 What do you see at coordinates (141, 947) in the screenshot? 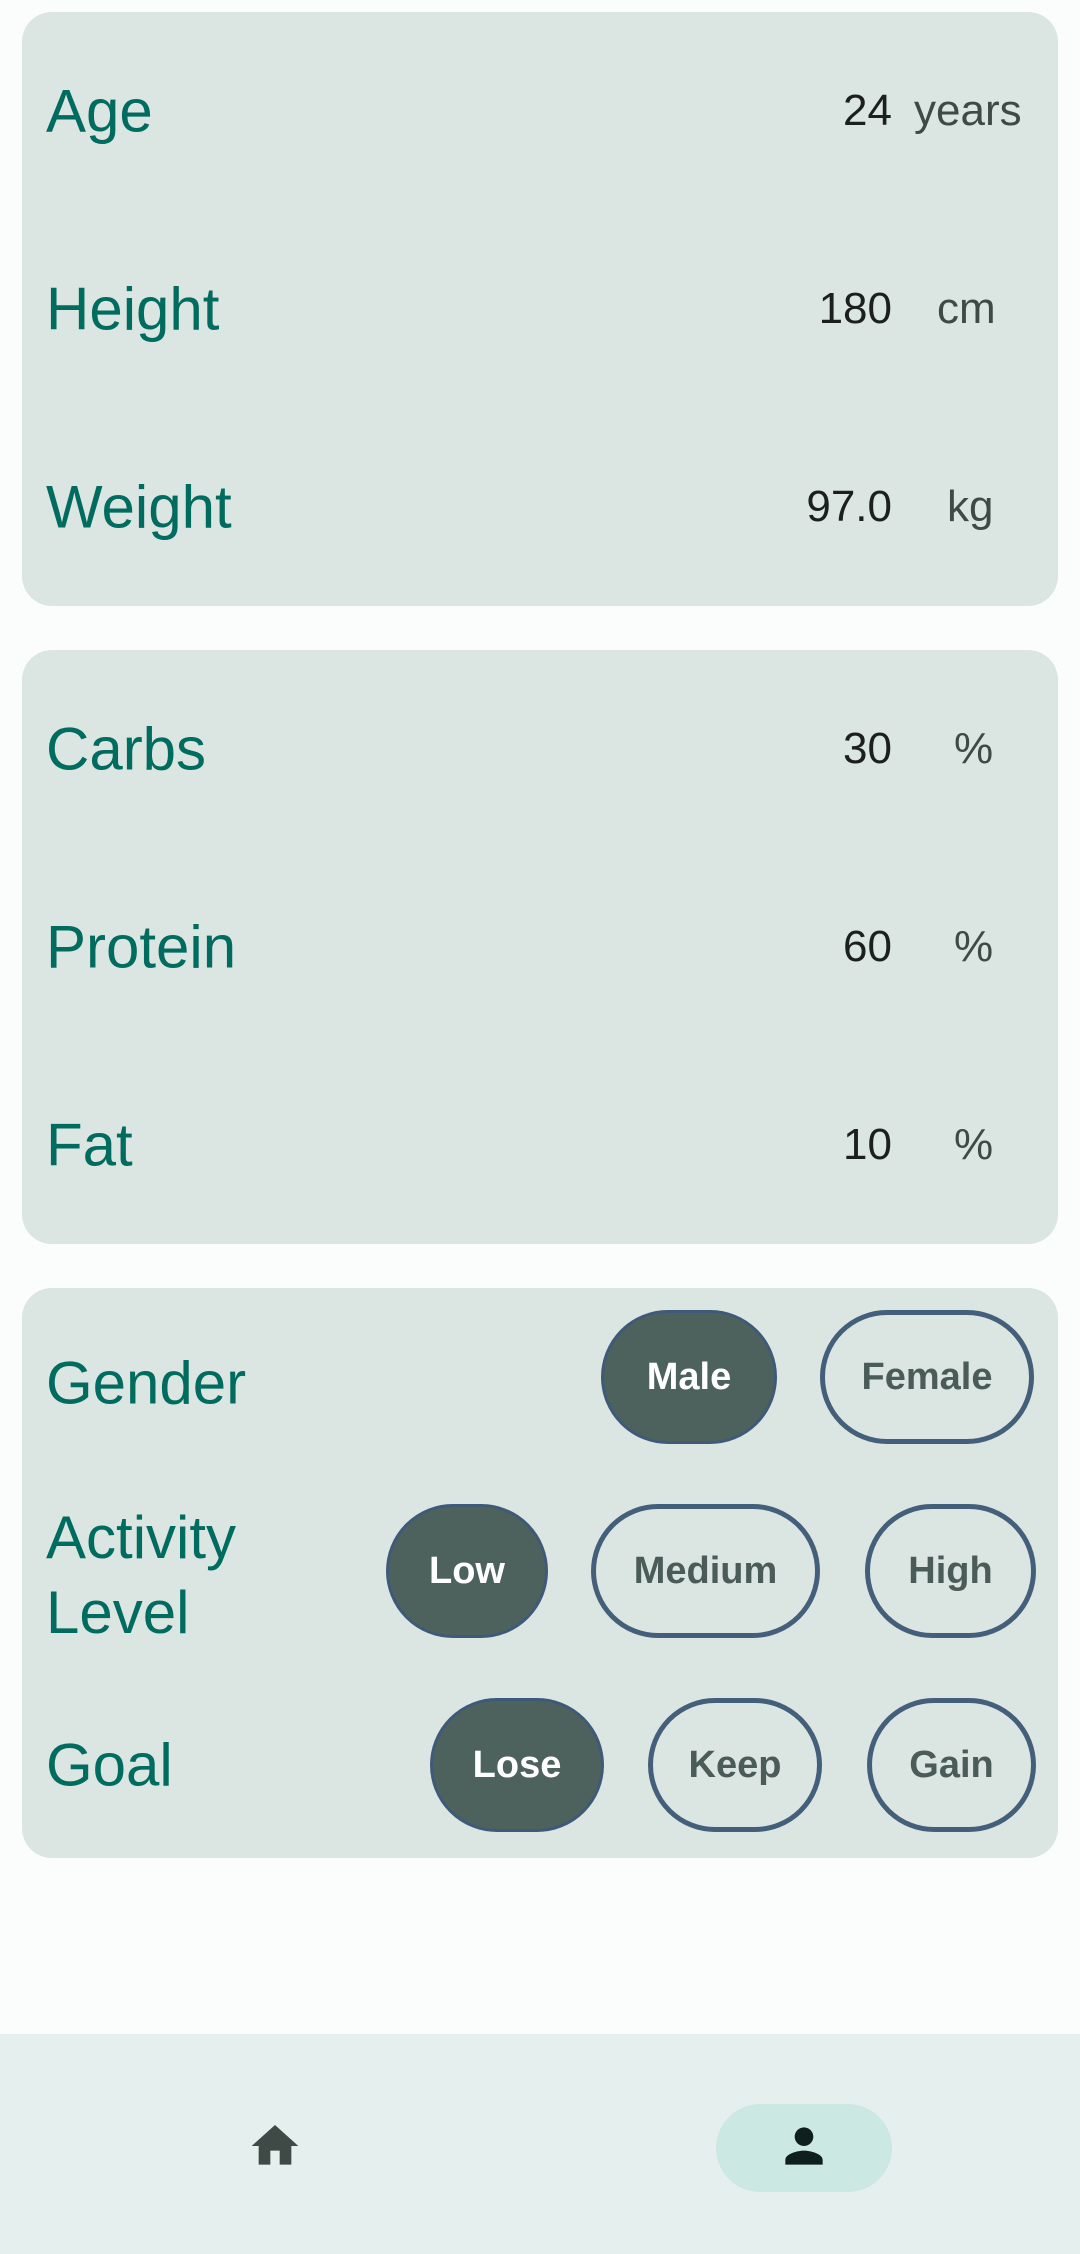
I see `protein-label: Protein` at bounding box center [141, 947].